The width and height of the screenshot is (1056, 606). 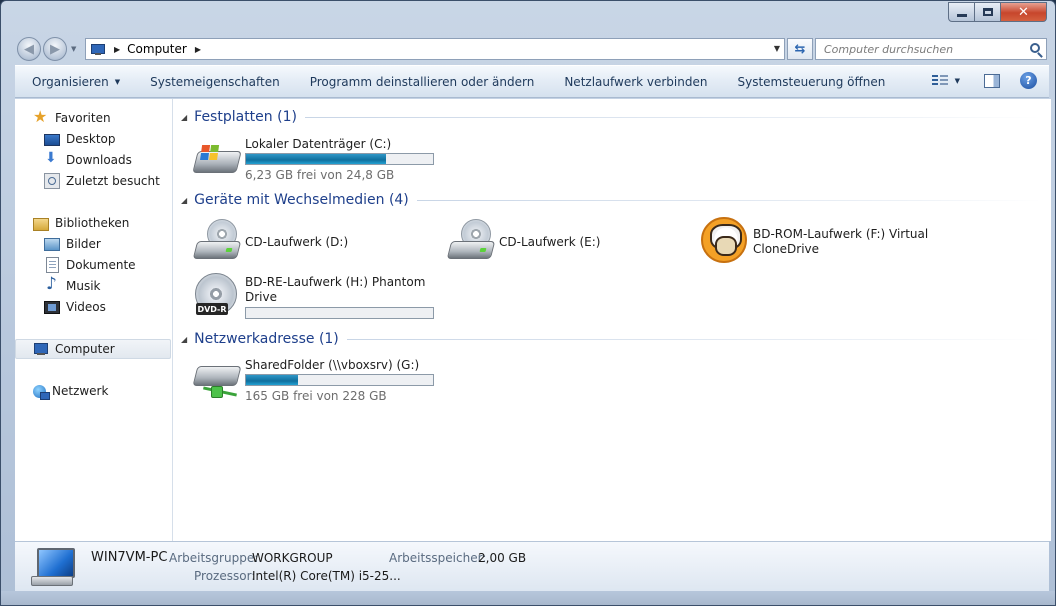 What do you see at coordinates (435, 49) in the screenshot?
I see `address-bar: ▶ Computer ▶ ▼` at bounding box center [435, 49].